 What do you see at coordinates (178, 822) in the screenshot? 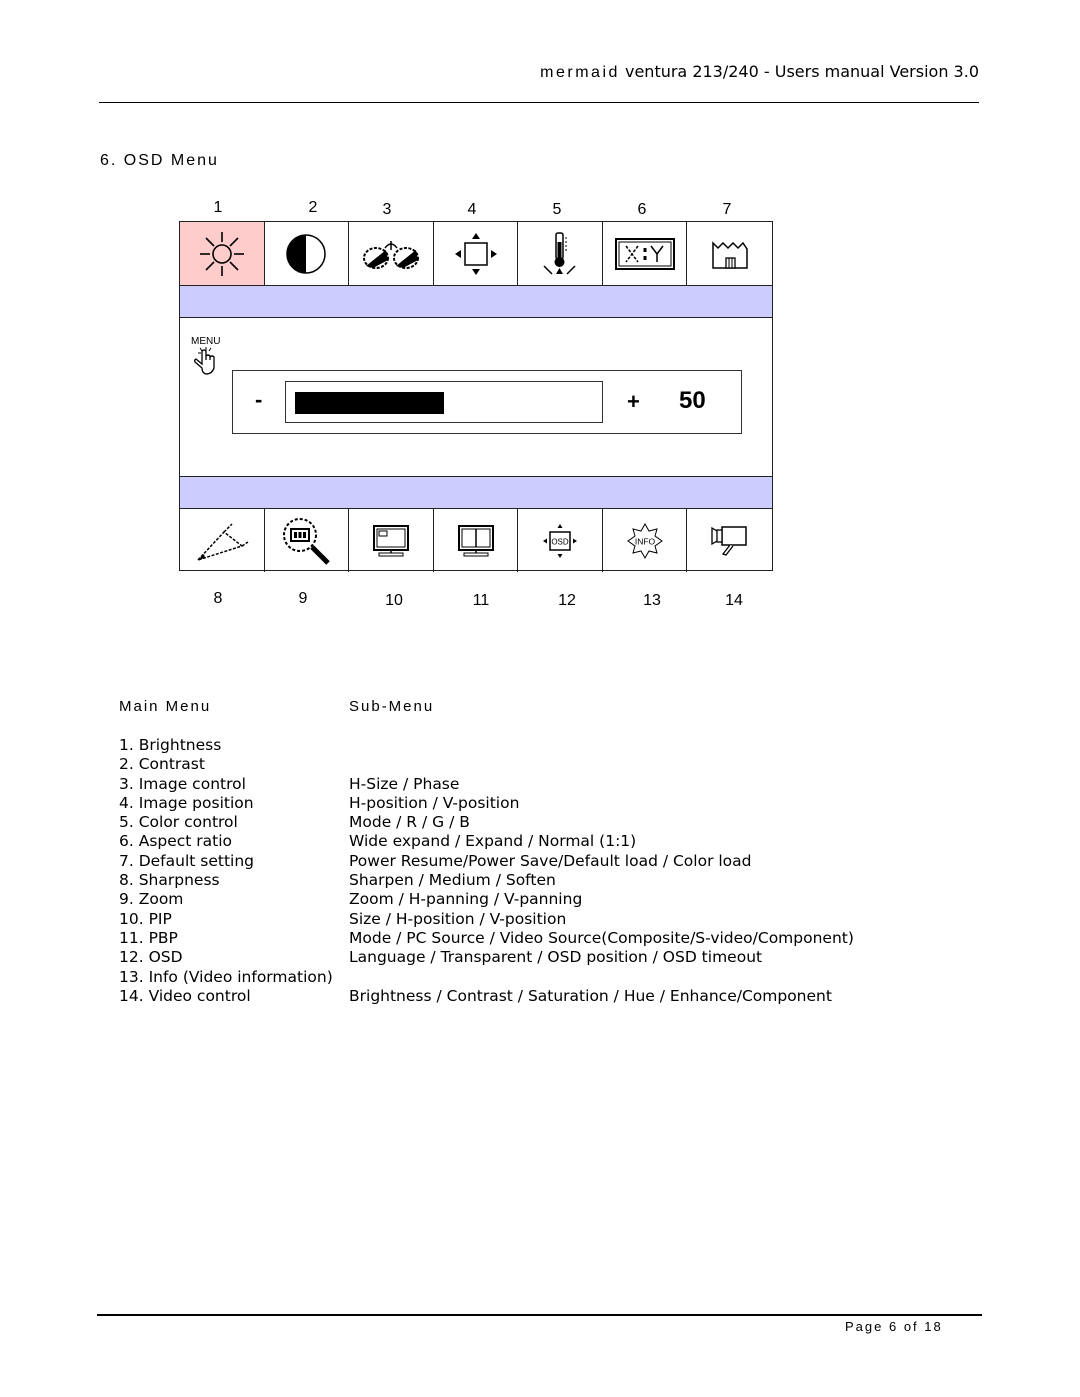
I see `main-menu-item: 5. Color control` at bounding box center [178, 822].